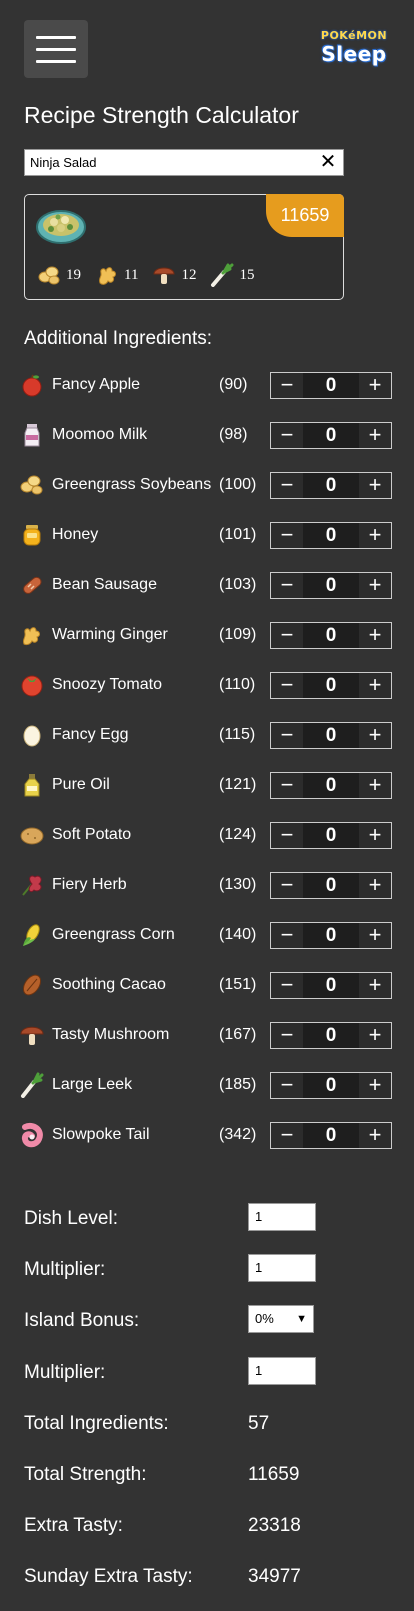  What do you see at coordinates (32, 686) in the screenshot?
I see `tomato-icon` at bounding box center [32, 686].